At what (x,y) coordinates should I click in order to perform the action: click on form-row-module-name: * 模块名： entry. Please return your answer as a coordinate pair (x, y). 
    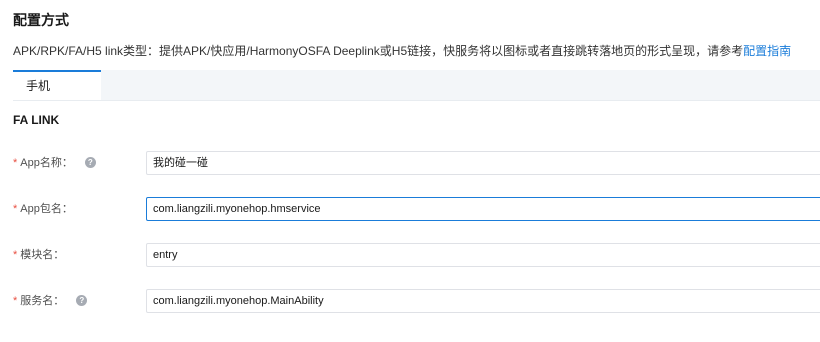
    Looking at the image, I should click on (410, 255).